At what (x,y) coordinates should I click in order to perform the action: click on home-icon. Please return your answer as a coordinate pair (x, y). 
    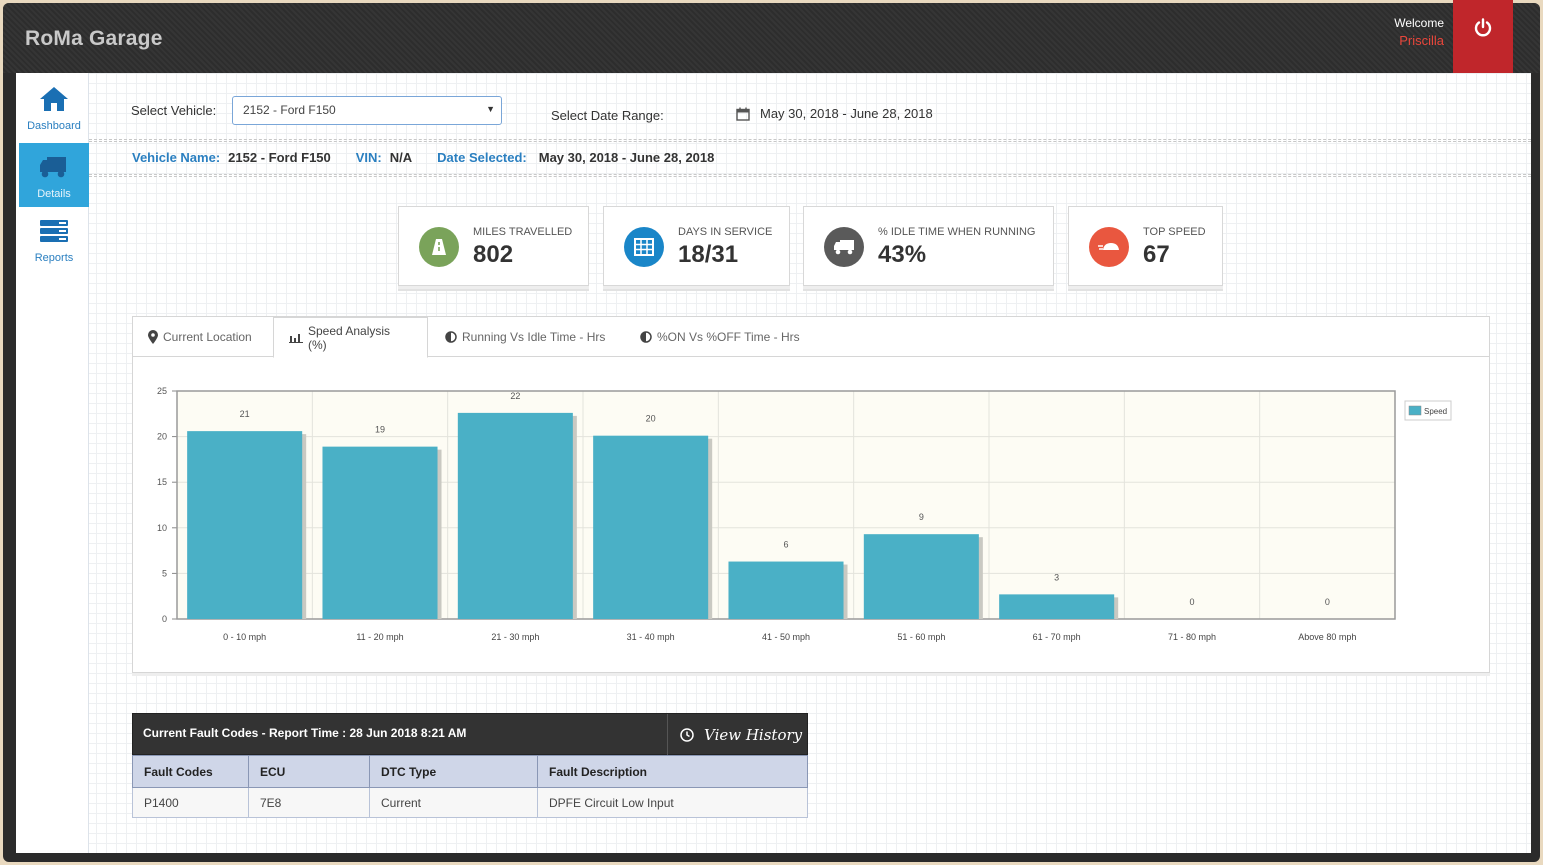
    Looking at the image, I should click on (54, 99).